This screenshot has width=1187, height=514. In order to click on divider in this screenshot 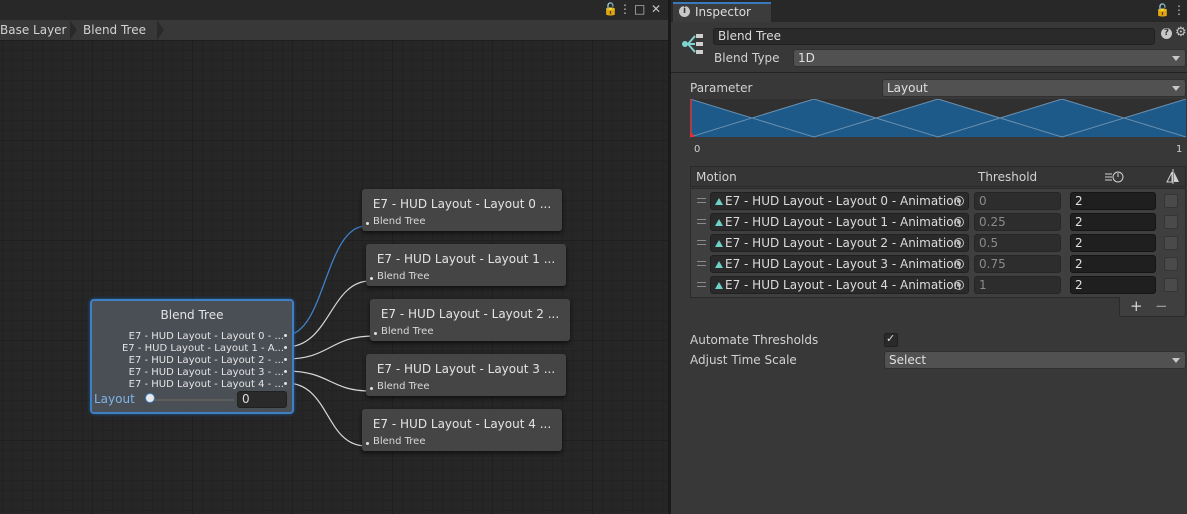, I will do `click(929, 72)`.